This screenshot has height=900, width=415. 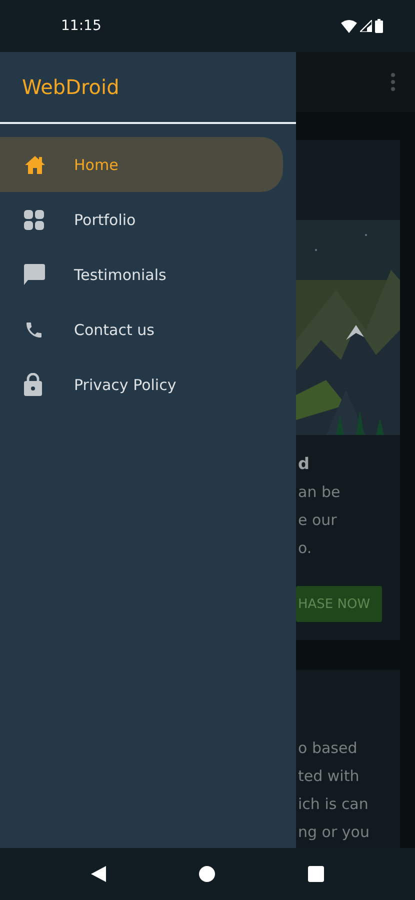 What do you see at coordinates (34, 220) in the screenshot?
I see `grid-icon` at bounding box center [34, 220].